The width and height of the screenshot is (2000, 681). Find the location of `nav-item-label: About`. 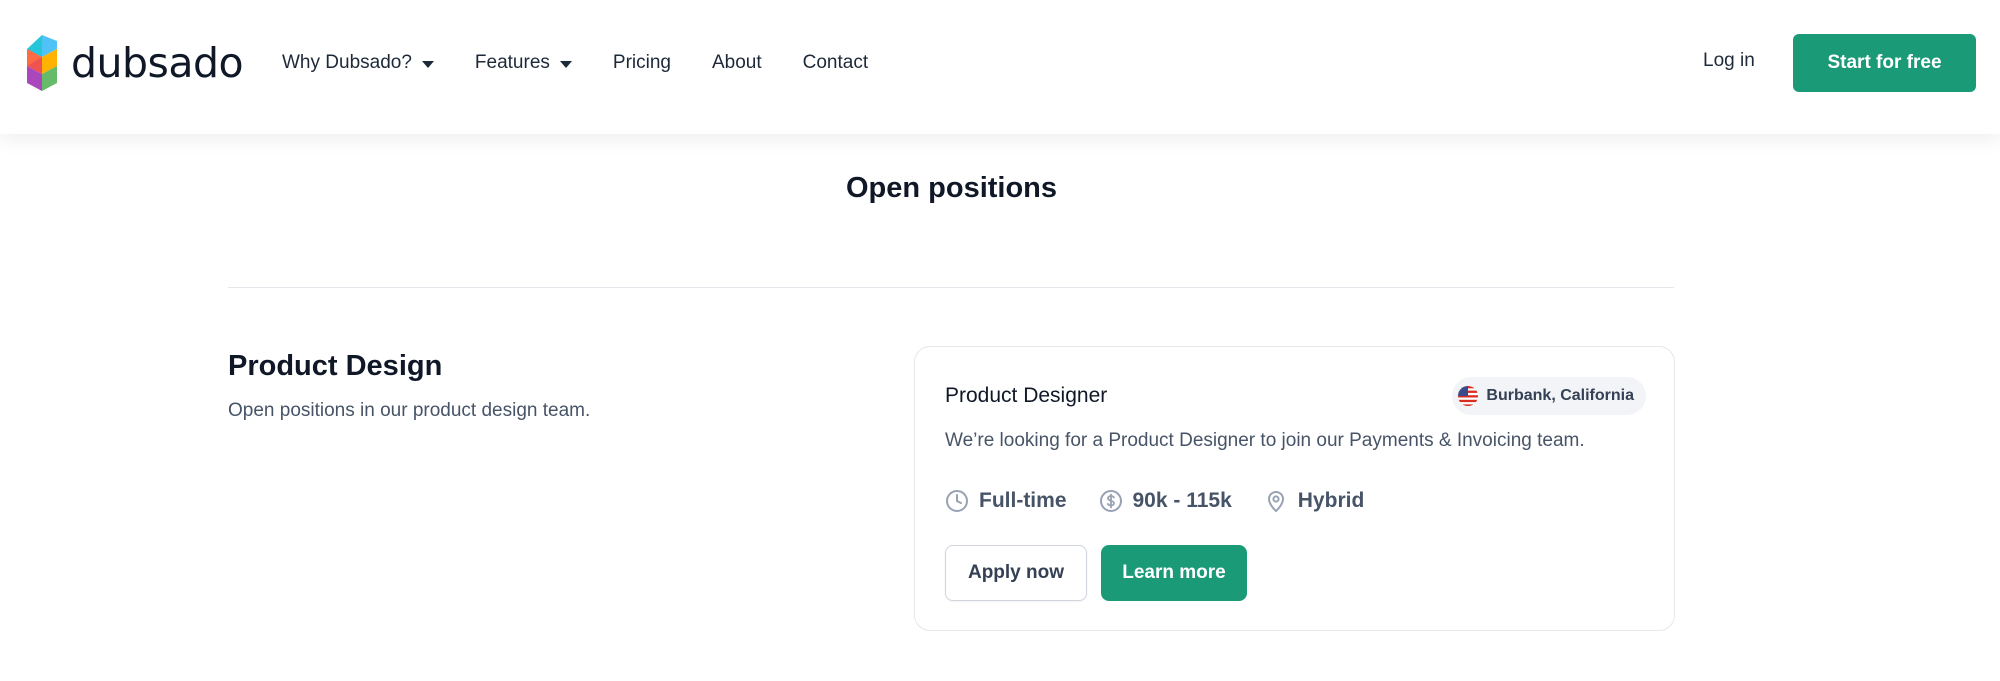

nav-item-label: About is located at coordinates (736, 62).